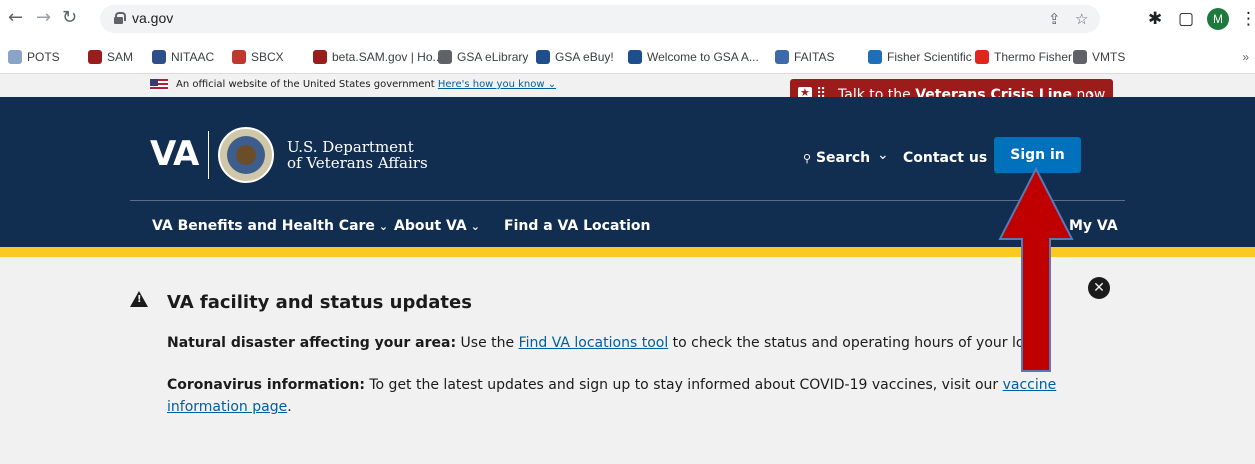 The width and height of the screenshot is (1255, 464). I want to click on bookmark-label: GSA eBuy!, so click(584, 57).